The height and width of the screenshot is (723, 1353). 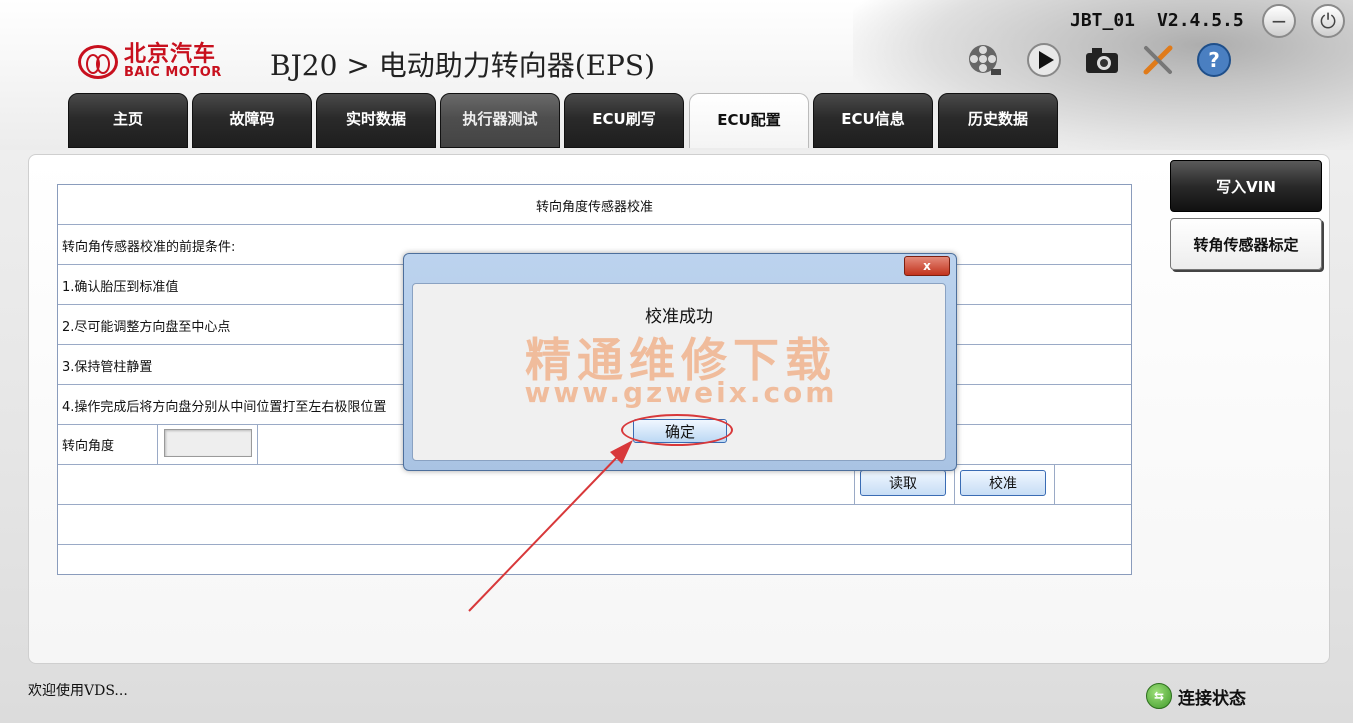 What do you see at coordinates (1279, 21) in the screenshot?
I see `minimize-button: −` at bounding box center [1279, 21].